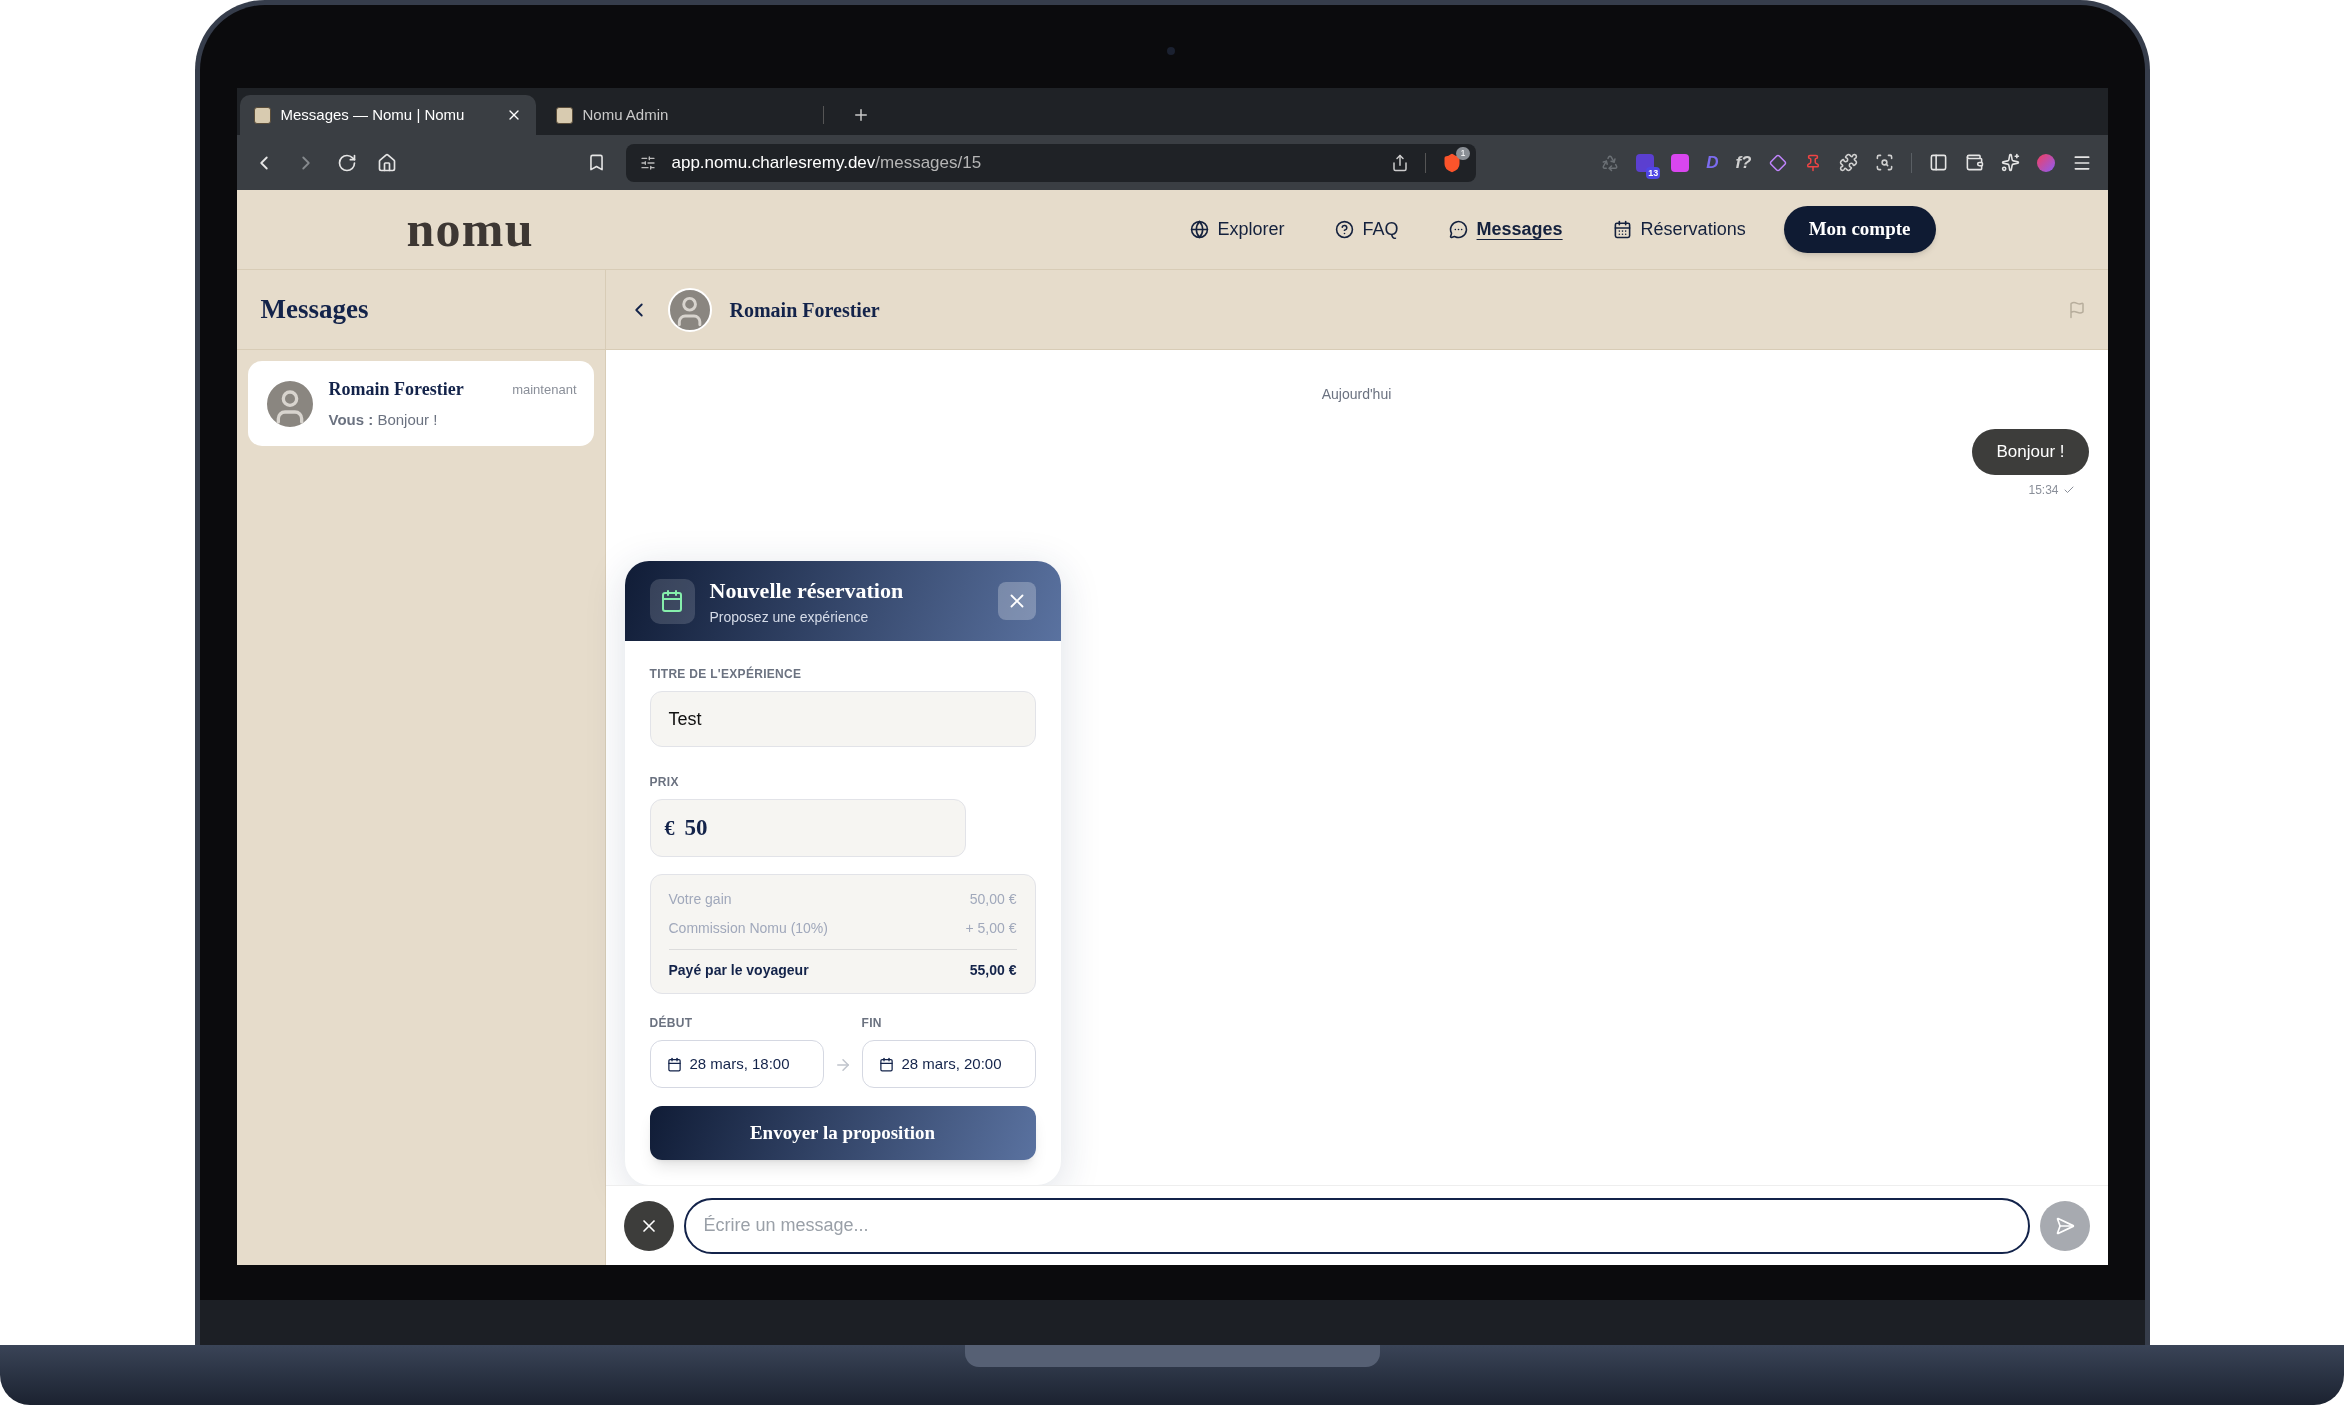  I want to click on send-icon, so click(2064, 1225).